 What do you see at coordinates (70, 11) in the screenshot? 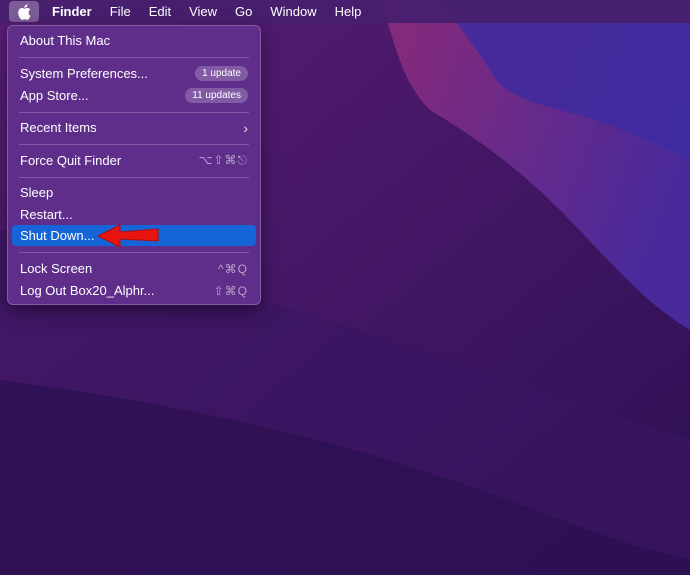
I see `menu-finder: Finder` at bounding box center [70, 11].